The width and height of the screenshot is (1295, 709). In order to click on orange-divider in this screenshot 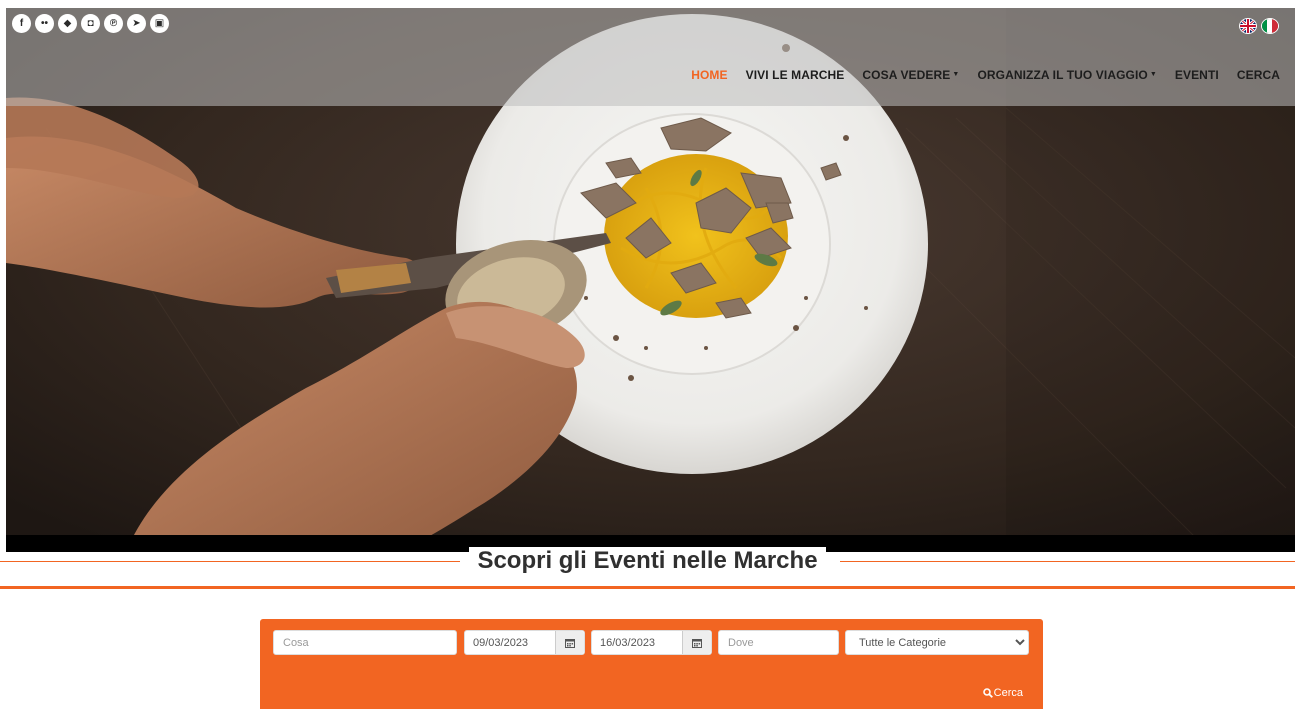, I will do `click(647, 587)`.